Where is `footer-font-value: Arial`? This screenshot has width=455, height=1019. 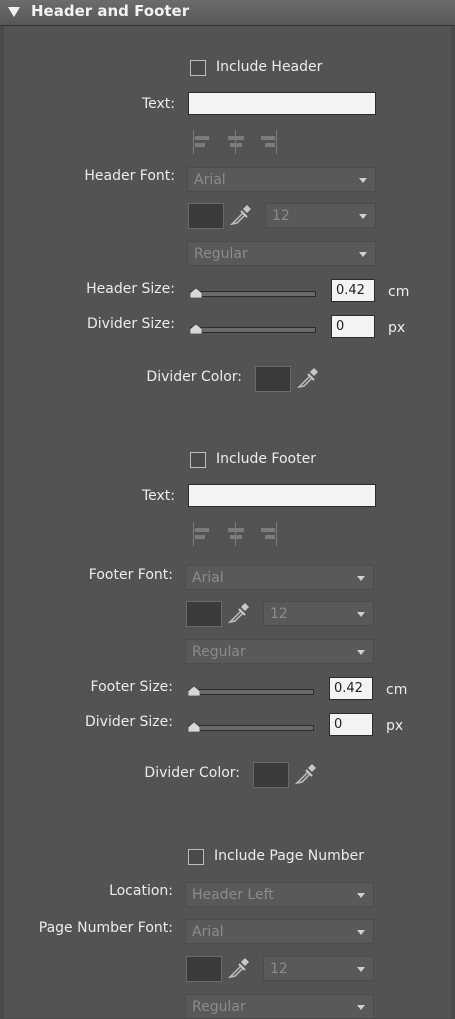 footer-font-value: Arial is located at coordinates (208, 578).